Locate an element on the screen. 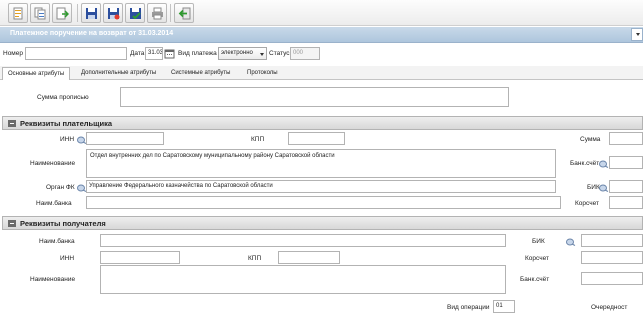  copy-document-icon is located at coordinates (40, 13).